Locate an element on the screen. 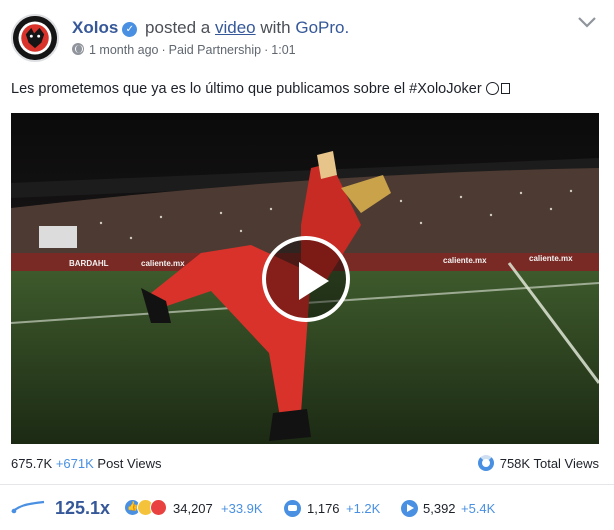 Image resolution: width=614 pixels, height=530 pixels. play-button is located at coordinates (306, 279).